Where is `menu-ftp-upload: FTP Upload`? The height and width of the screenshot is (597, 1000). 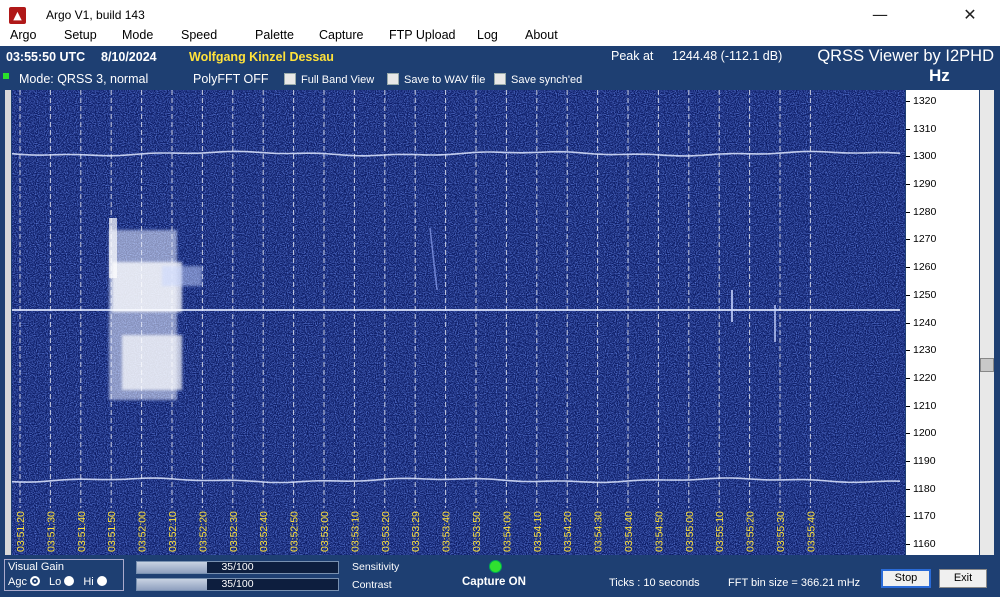 menu-ftp-upload: FTP Upload is located at coordinates (422, 35).